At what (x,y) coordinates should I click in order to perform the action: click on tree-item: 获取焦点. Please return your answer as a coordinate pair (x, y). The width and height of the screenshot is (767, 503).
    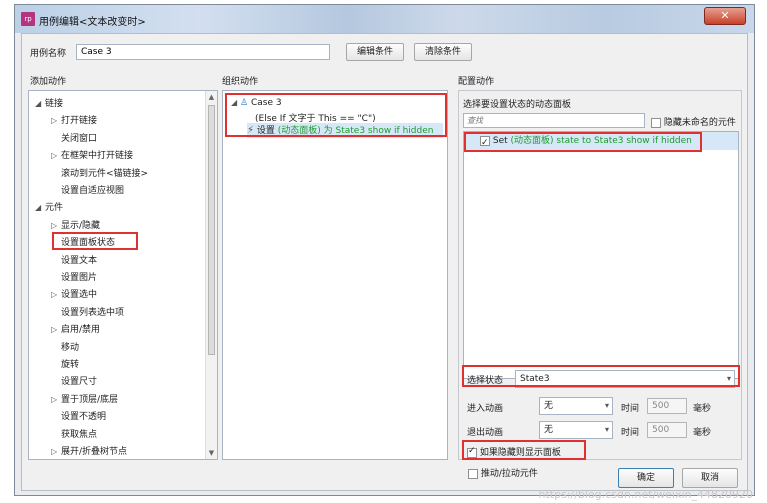
    Looking at the image, I should click on (74, 435).